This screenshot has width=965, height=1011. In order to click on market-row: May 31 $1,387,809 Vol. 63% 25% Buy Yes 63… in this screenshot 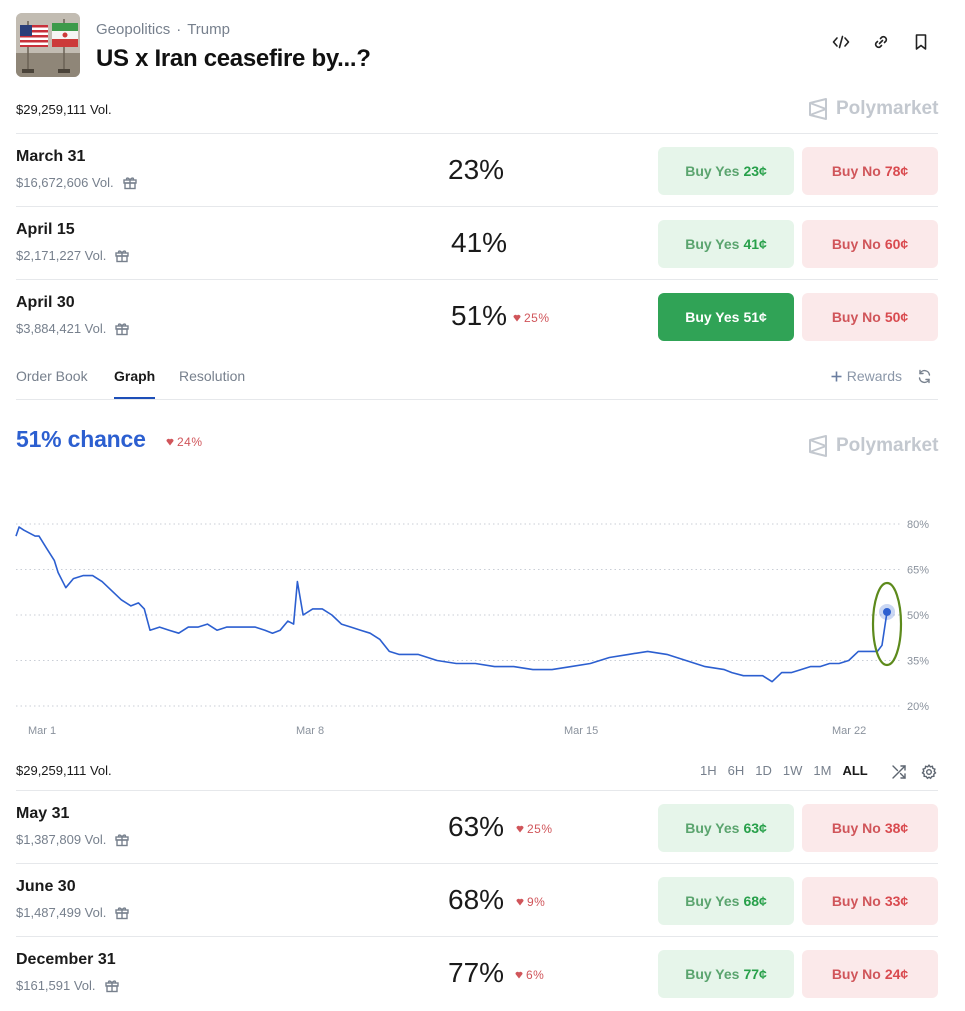, I will do `click(477, 827)`.